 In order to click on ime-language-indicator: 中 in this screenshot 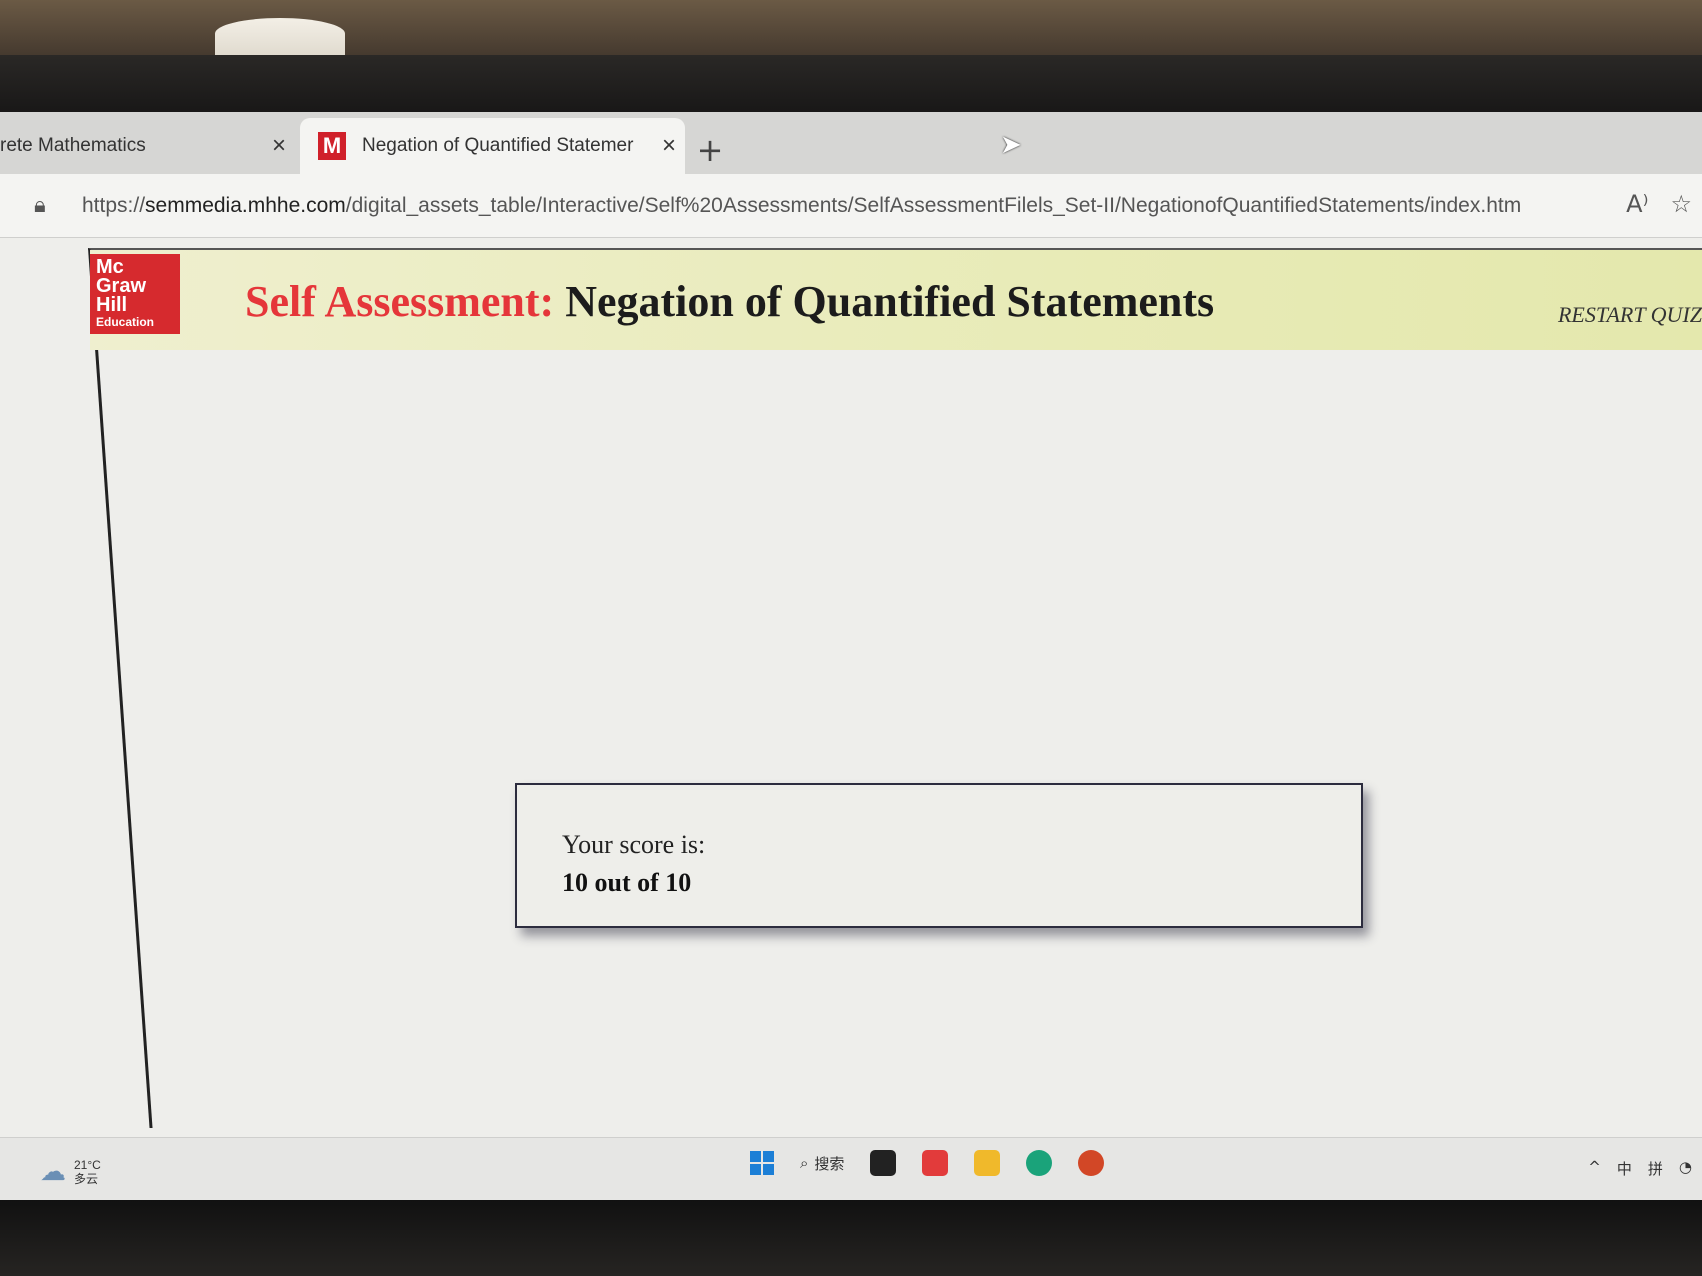, I will do `click(1624, 1168)`.